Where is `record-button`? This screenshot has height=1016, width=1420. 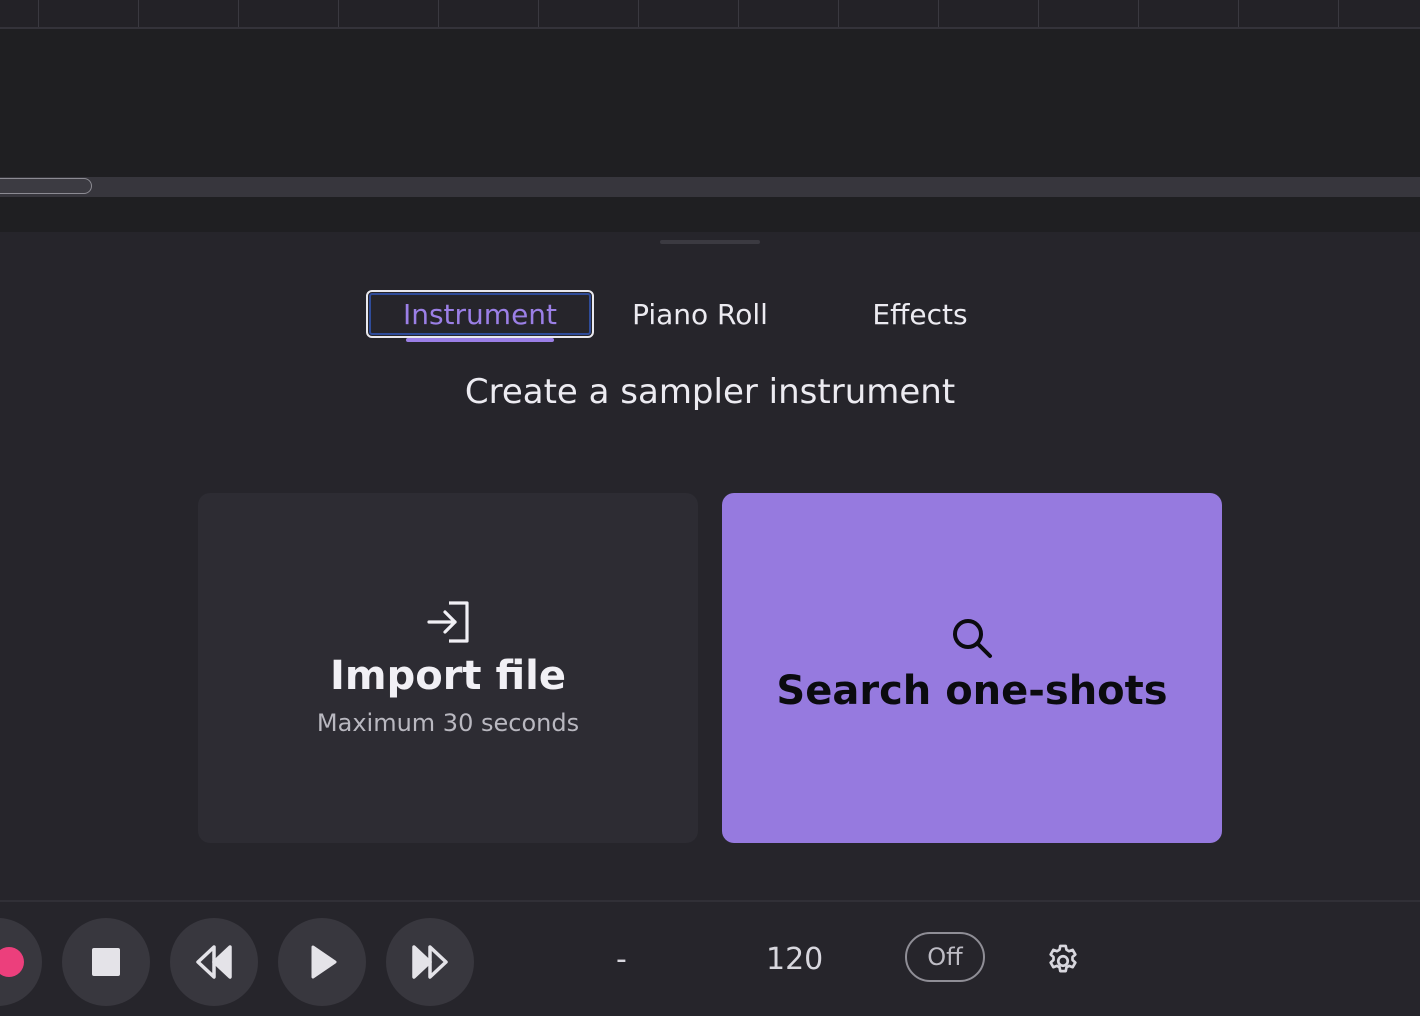 record-button is located at coordinates (21, 962).